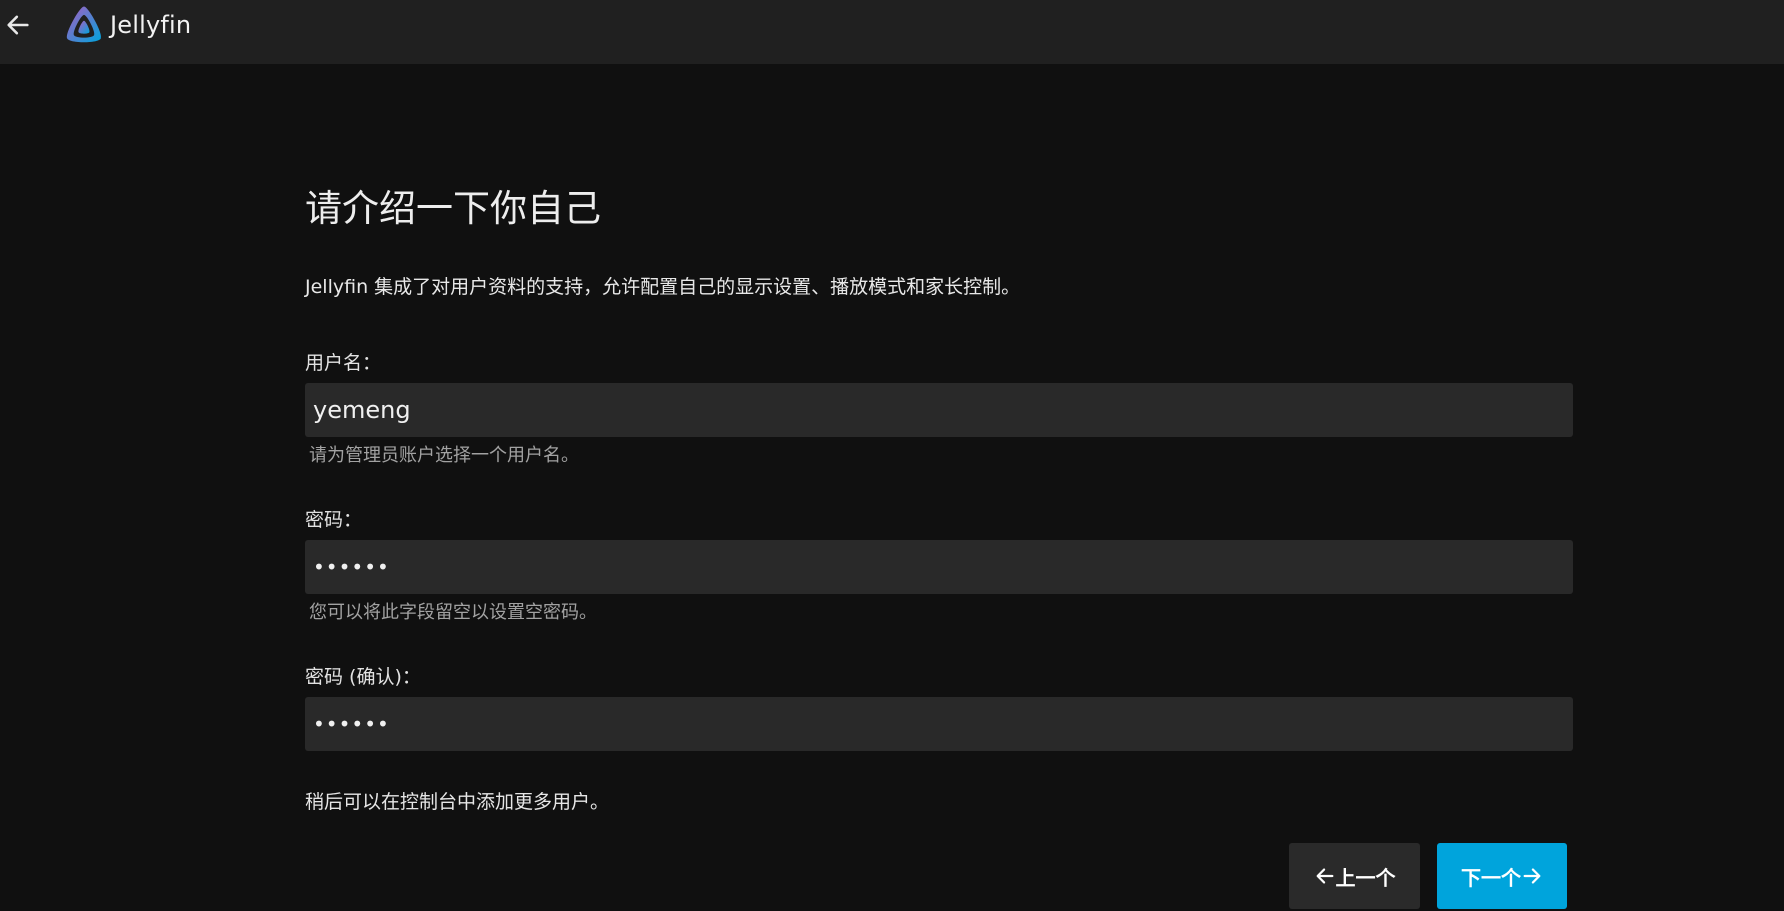 This screenshot has width=1784, height=911. What do you see at coordinates (444, 455) in the screenshot?
I see `username-help: 请为管理员账户选择一个用户名。` at bounding box center [444, 455].